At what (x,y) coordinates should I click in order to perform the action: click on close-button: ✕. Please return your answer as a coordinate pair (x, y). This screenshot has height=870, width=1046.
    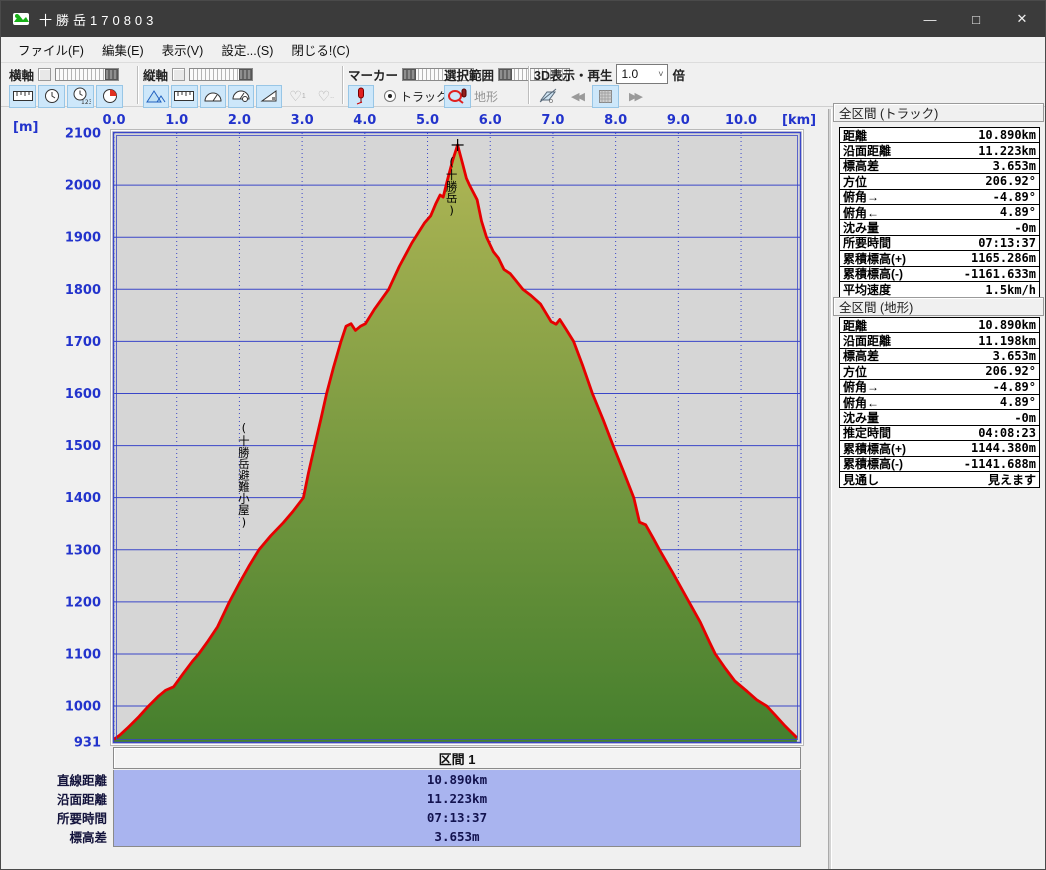
    Looking at the image, I should click on (1022, 19).